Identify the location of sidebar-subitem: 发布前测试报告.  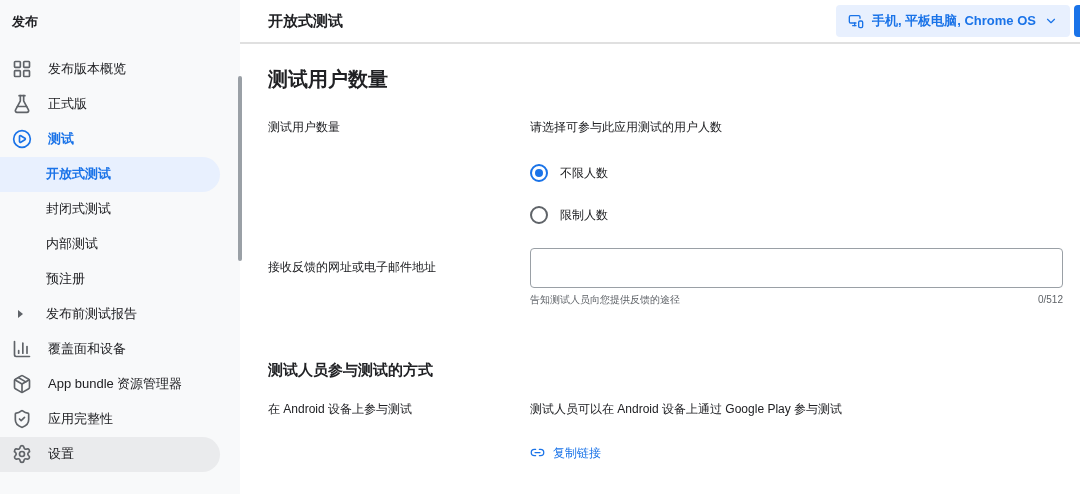
(110, 314).